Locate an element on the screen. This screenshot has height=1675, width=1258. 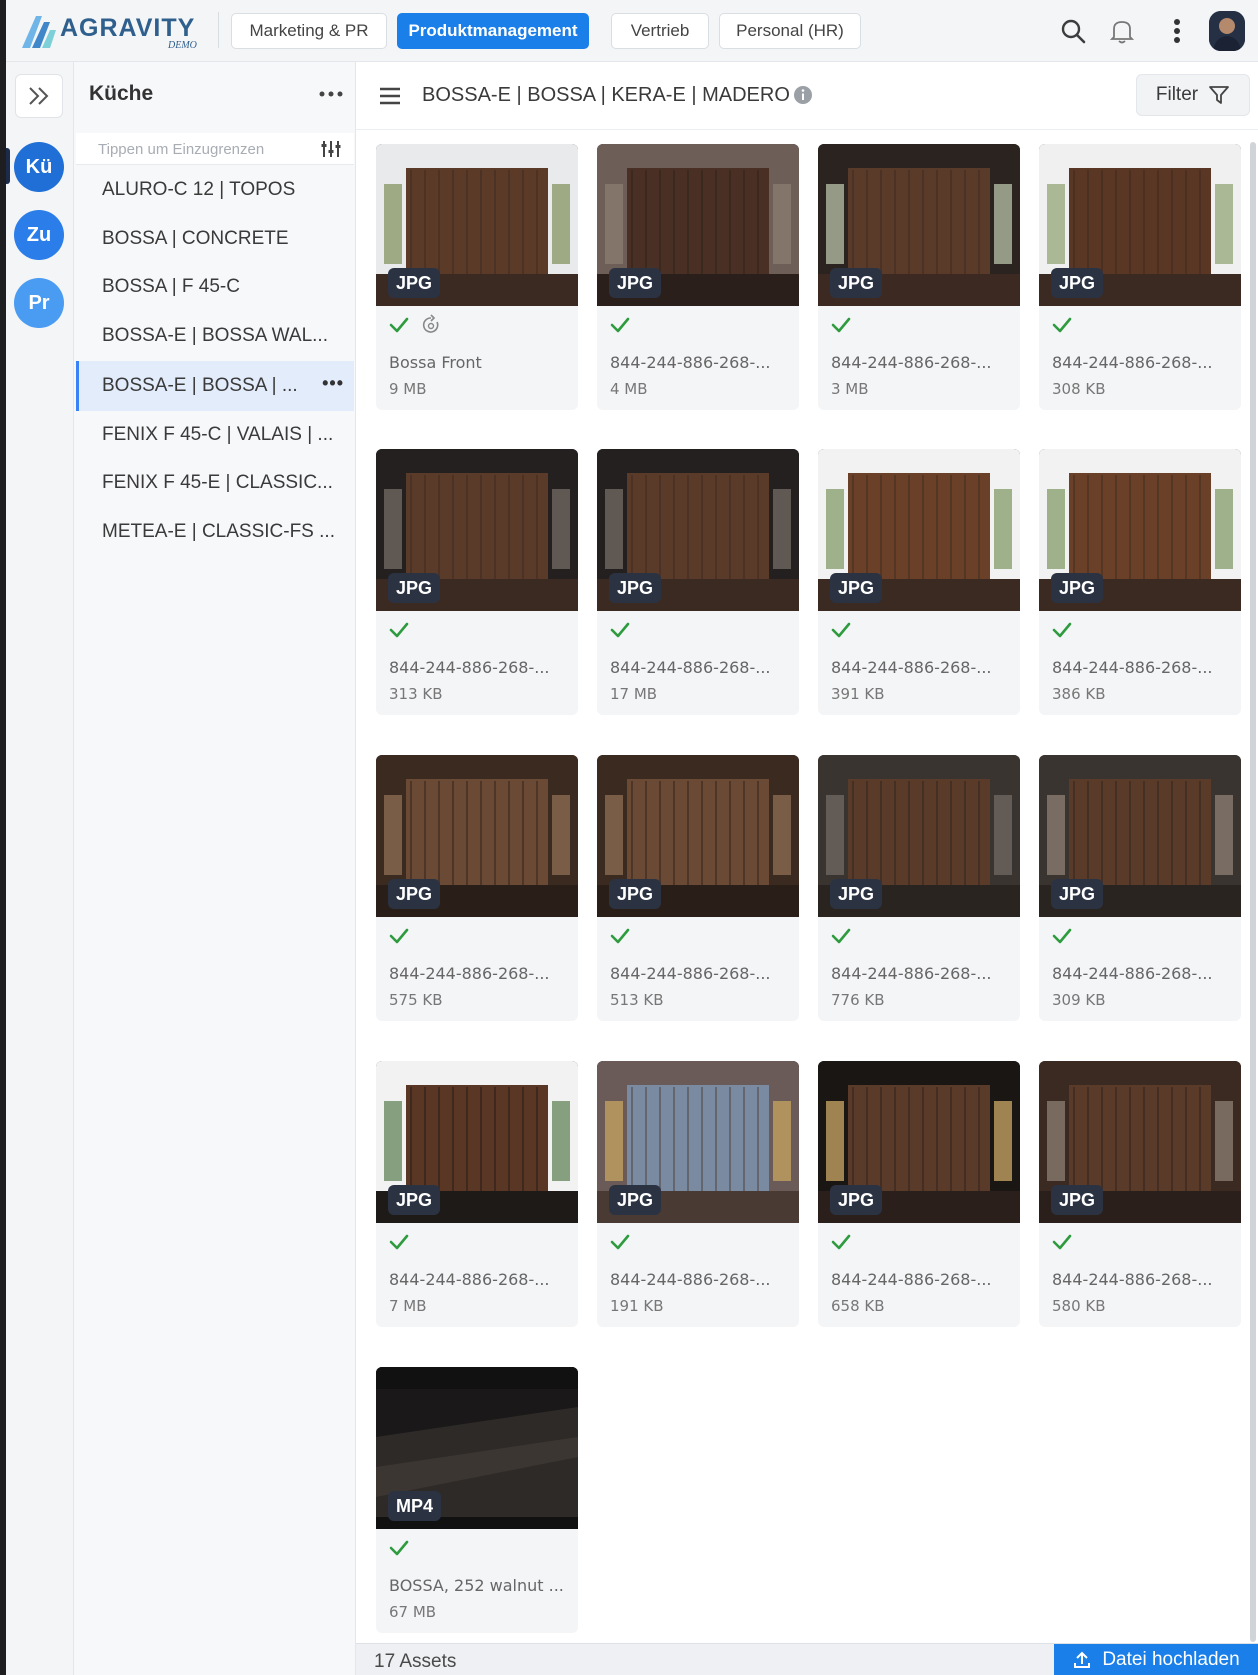
asset-card: JPG 844-244-886-268-... 575 KB is located at coordinates (477, 888).